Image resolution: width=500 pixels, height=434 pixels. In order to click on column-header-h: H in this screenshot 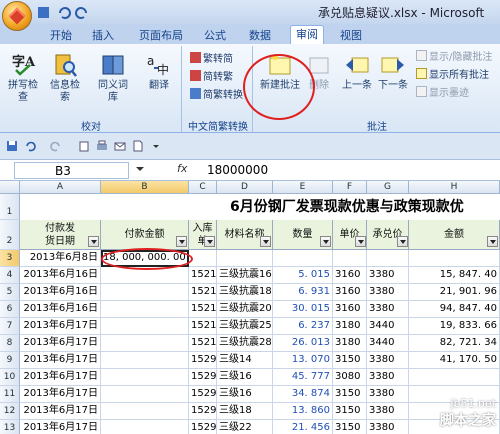, I will do `click(454, 187)`.